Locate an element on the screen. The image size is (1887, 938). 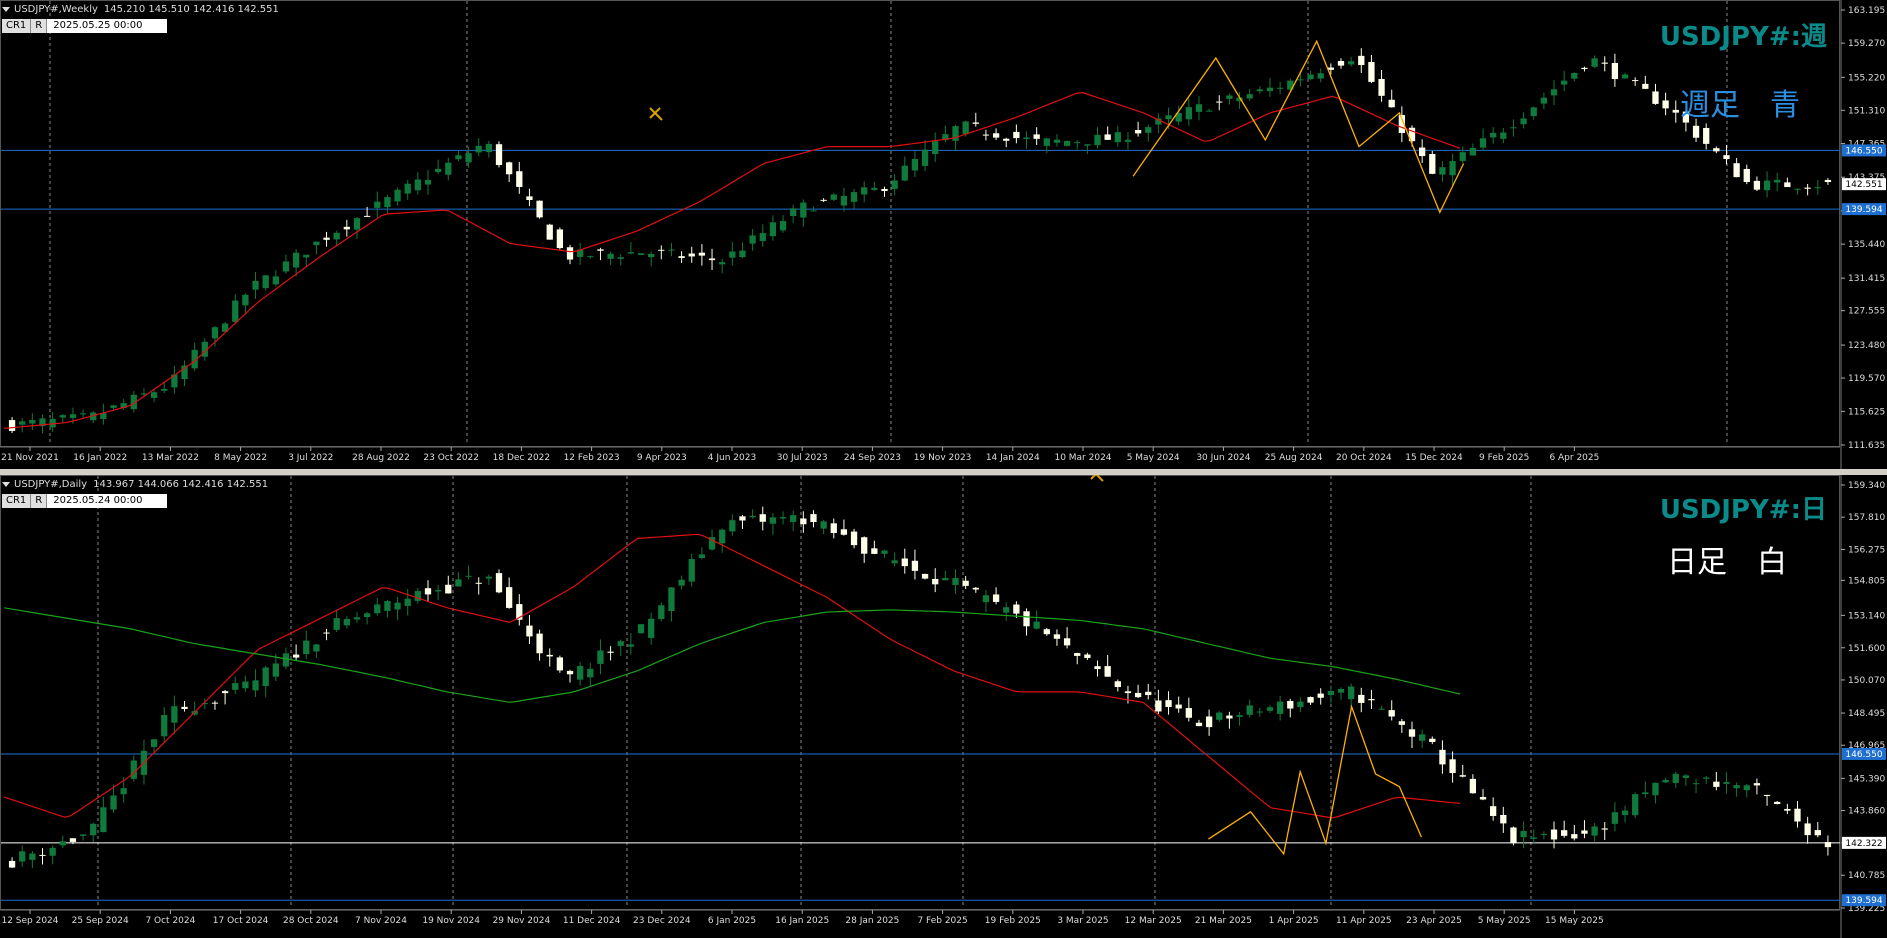
price-tick-label: 150.070 is located at coordinates (1866, 681).